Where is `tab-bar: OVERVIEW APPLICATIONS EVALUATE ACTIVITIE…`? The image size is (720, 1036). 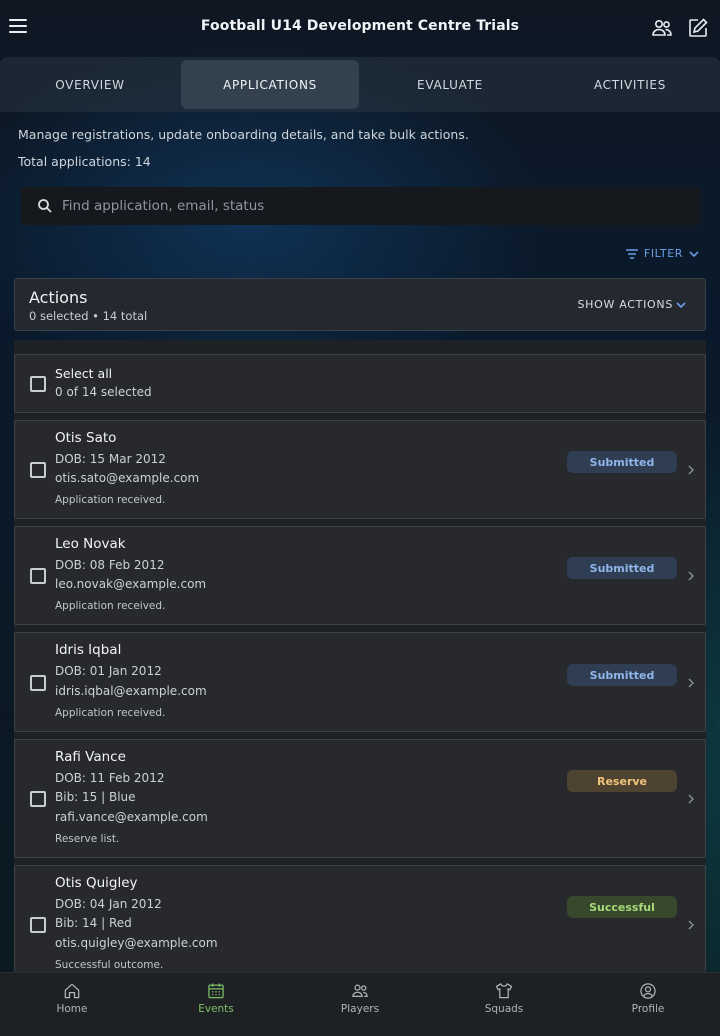
tab-bar: OVERVIEW APPLICATIONS EVALUATE ACTIVITIE… is located at coordinates (360, 84).